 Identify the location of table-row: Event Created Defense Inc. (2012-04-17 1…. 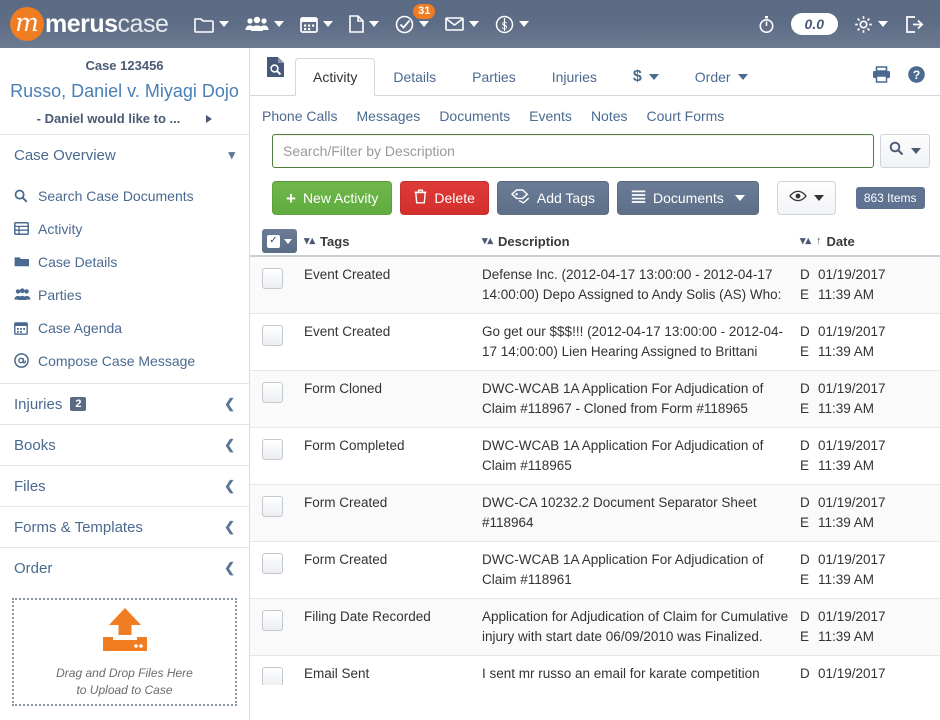
(595, 285).